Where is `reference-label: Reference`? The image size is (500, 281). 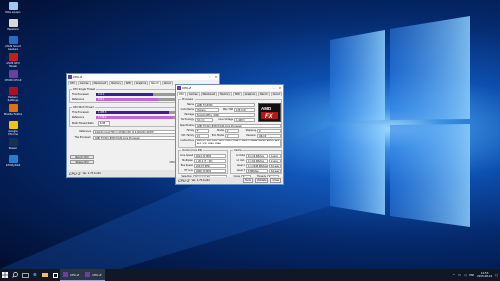 reference-label: Reference is located at coordinates (85, 131).